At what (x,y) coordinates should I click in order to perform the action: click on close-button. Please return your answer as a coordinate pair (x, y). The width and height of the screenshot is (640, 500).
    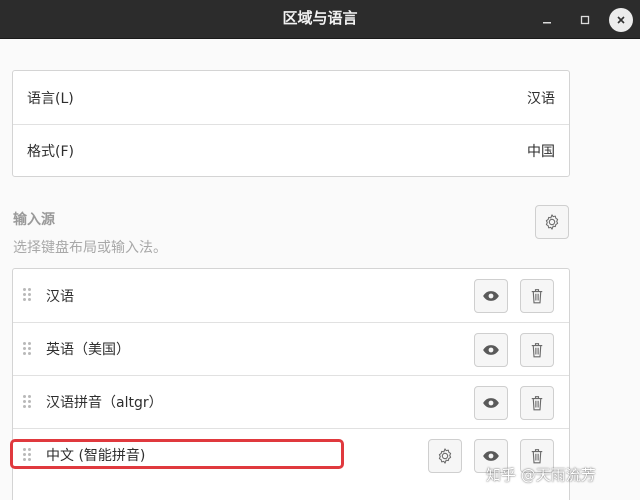
    Looking at the image, I should click on (621, 20).